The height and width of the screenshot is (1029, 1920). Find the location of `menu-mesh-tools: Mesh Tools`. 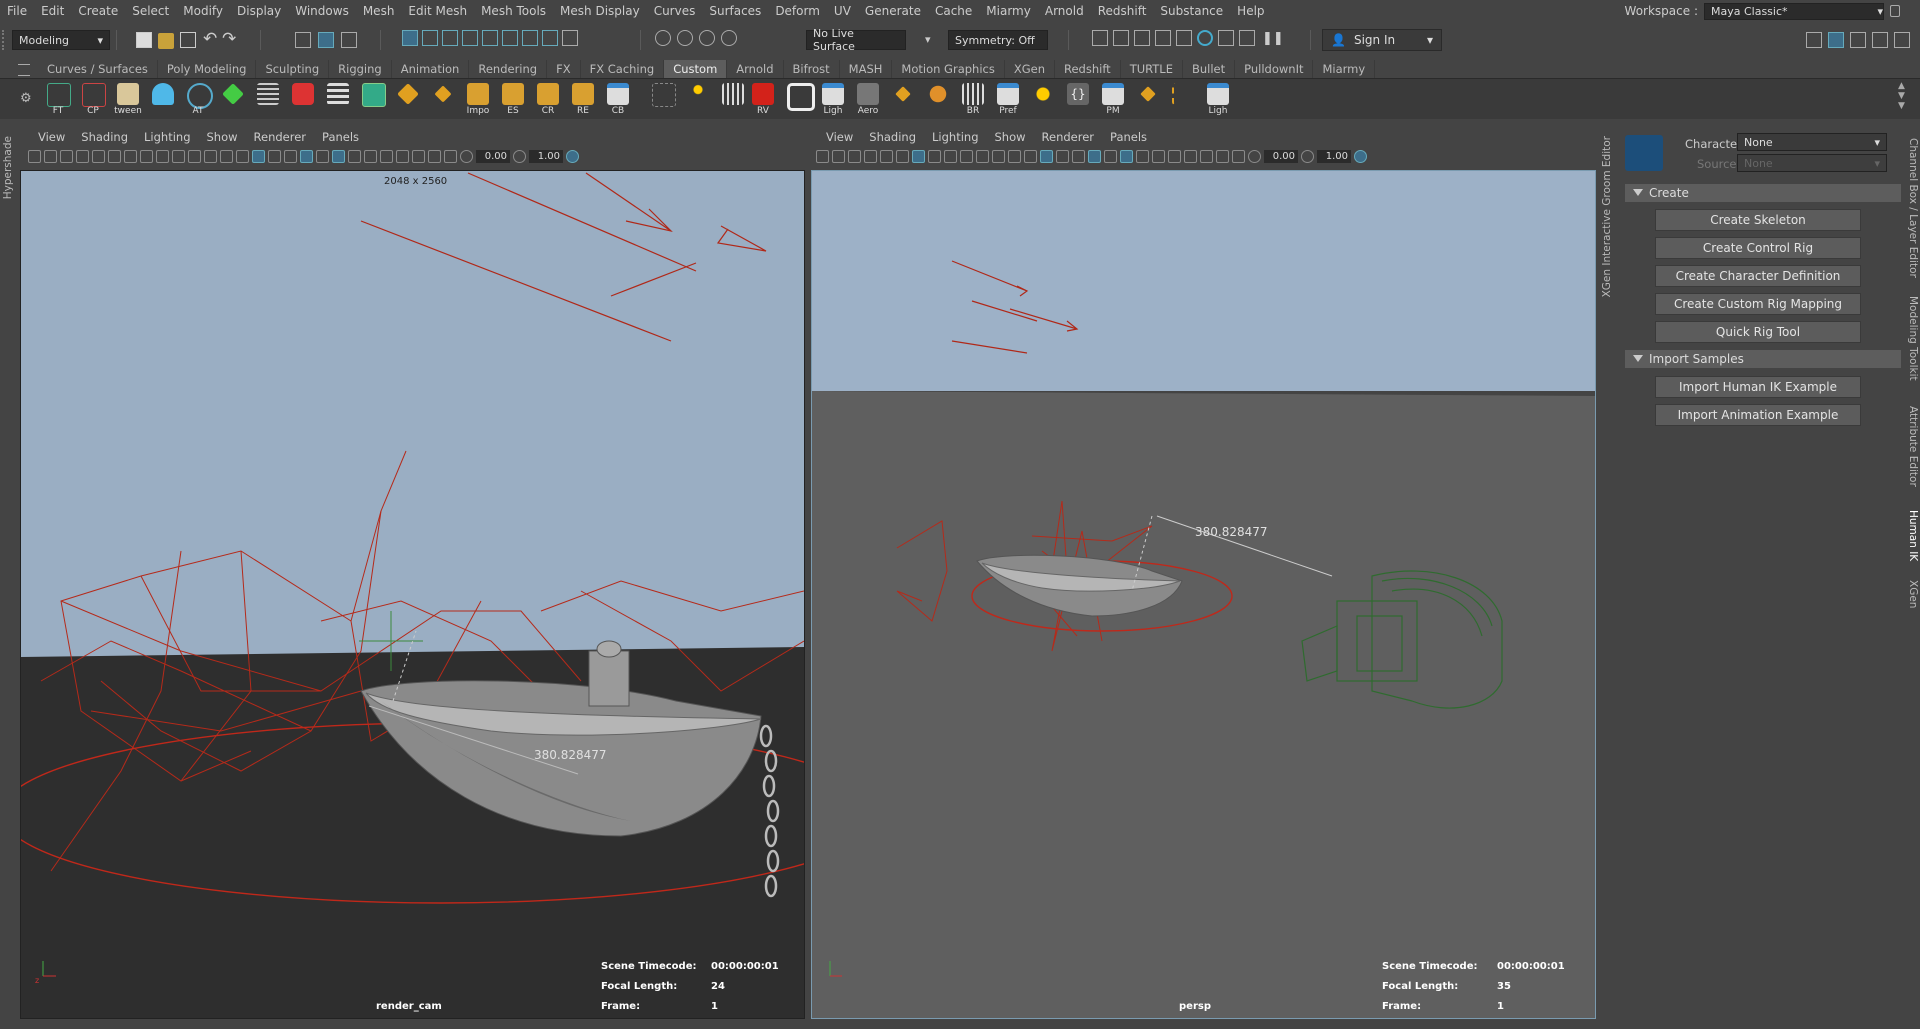

menu-mesh-tools: Mesh Tools is located at coordinates (513, 11).